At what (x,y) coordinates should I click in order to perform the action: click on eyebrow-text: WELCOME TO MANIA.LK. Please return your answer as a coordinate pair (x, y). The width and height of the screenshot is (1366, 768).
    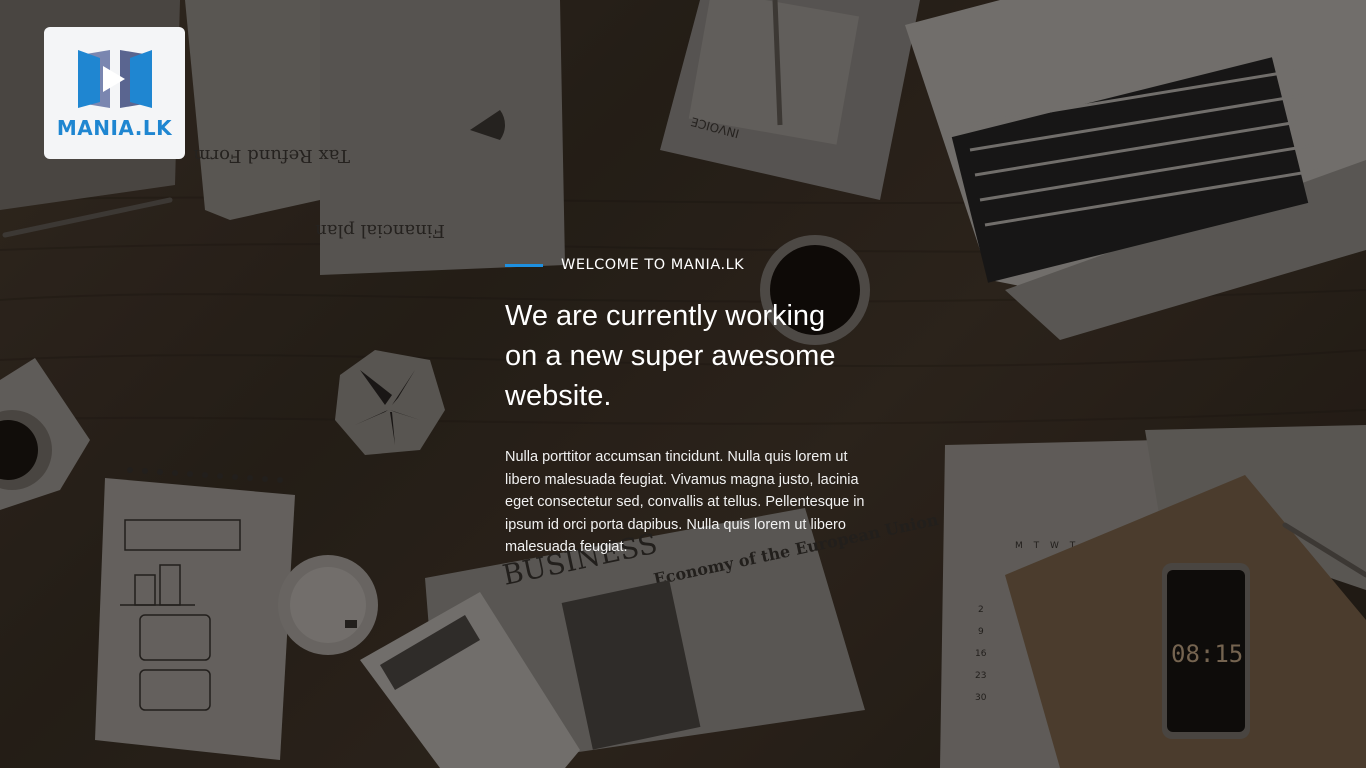
    Looking at the image, I should click on (653, 265).